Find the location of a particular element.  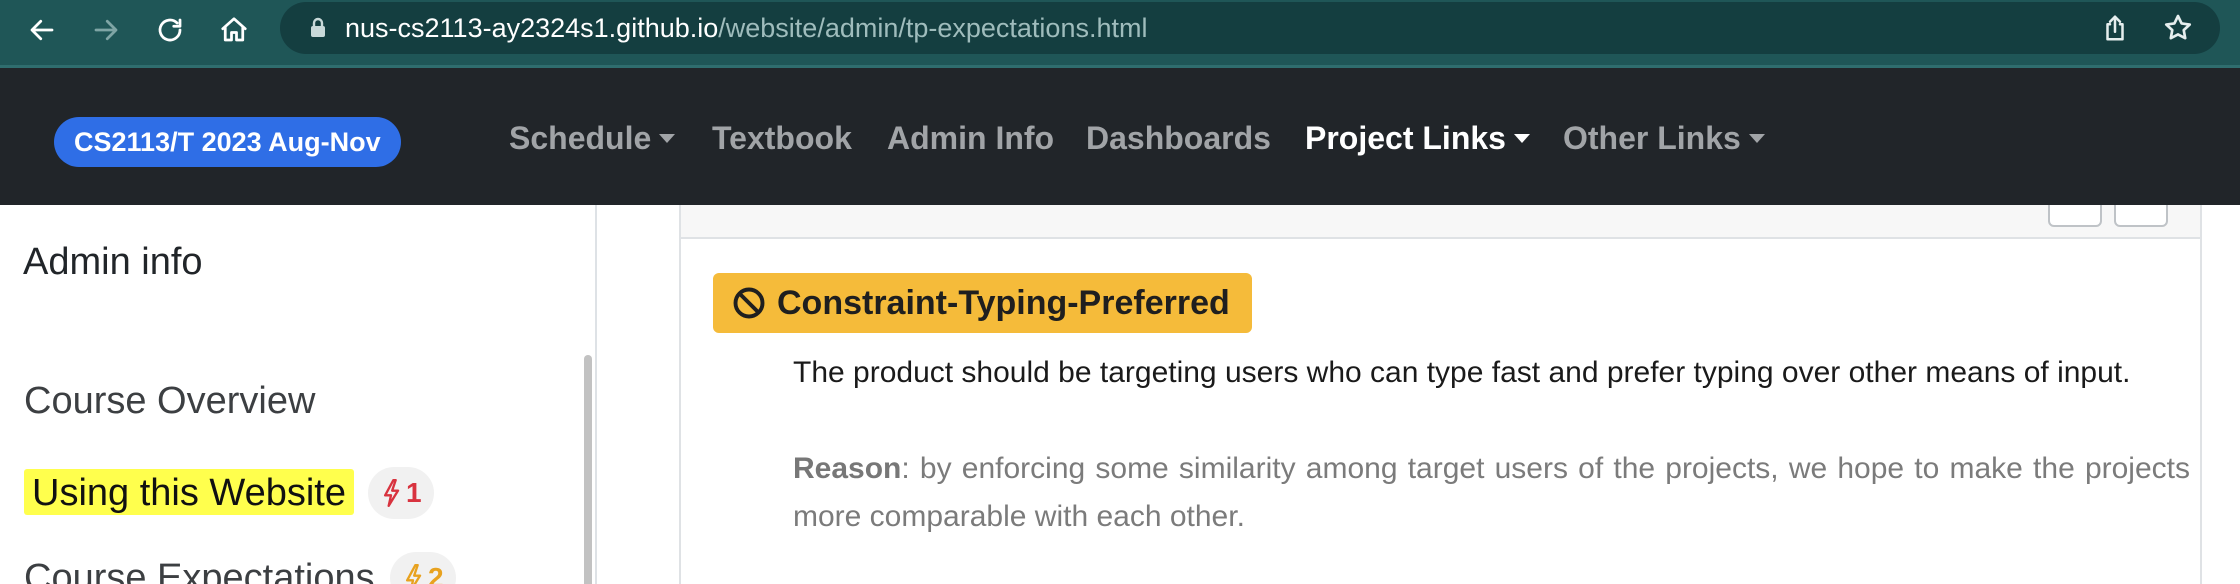

sidebar-section-heading: Course Overview is located at coordinates (169, 401).